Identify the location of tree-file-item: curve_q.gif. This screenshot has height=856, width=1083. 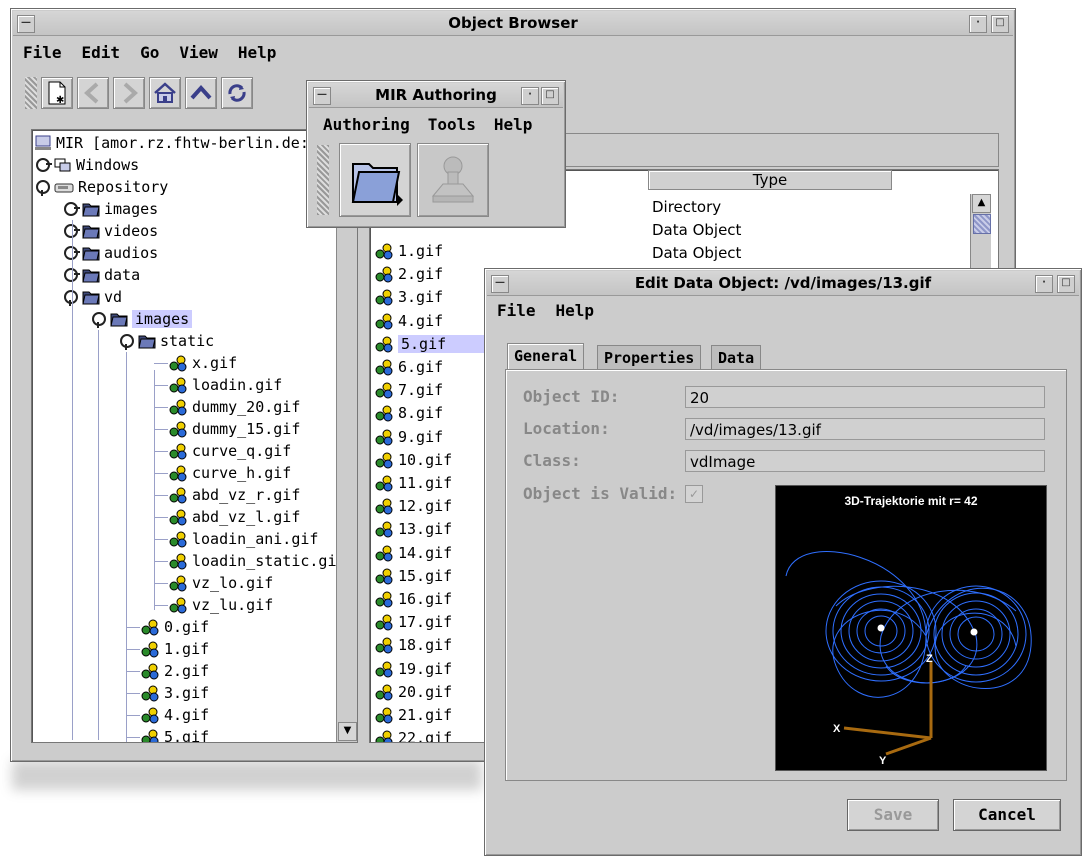
(229, 451).